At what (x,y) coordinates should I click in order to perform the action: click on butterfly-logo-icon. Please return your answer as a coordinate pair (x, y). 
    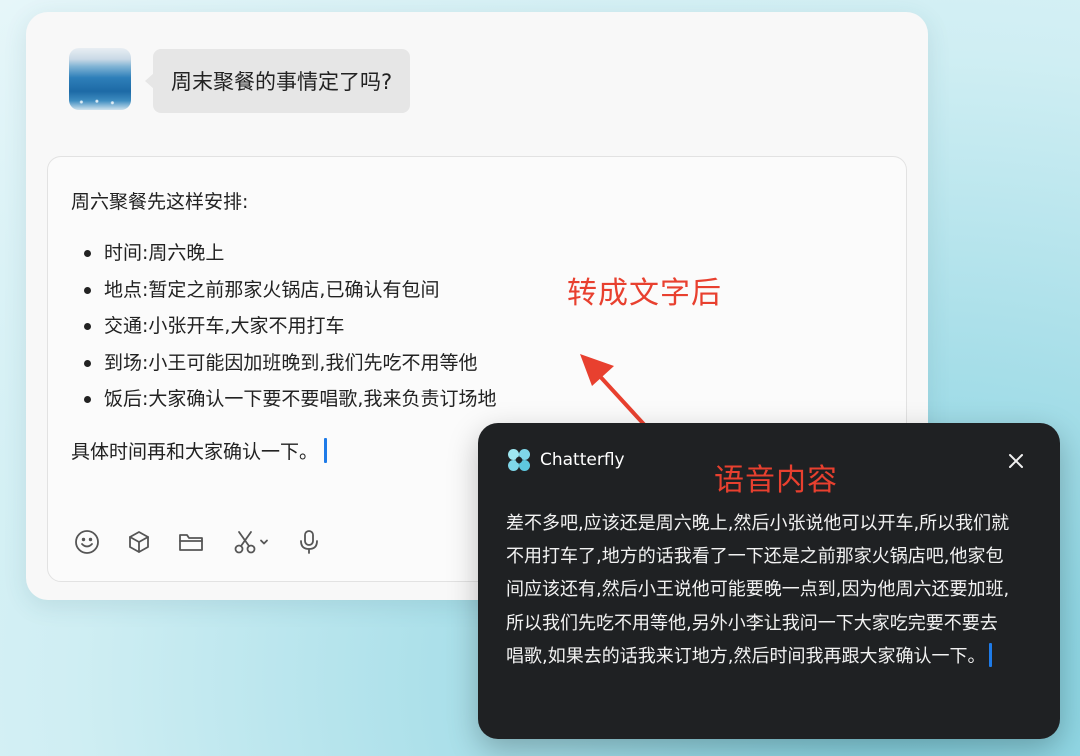
    Looking at the image, I should click on (519, 460).